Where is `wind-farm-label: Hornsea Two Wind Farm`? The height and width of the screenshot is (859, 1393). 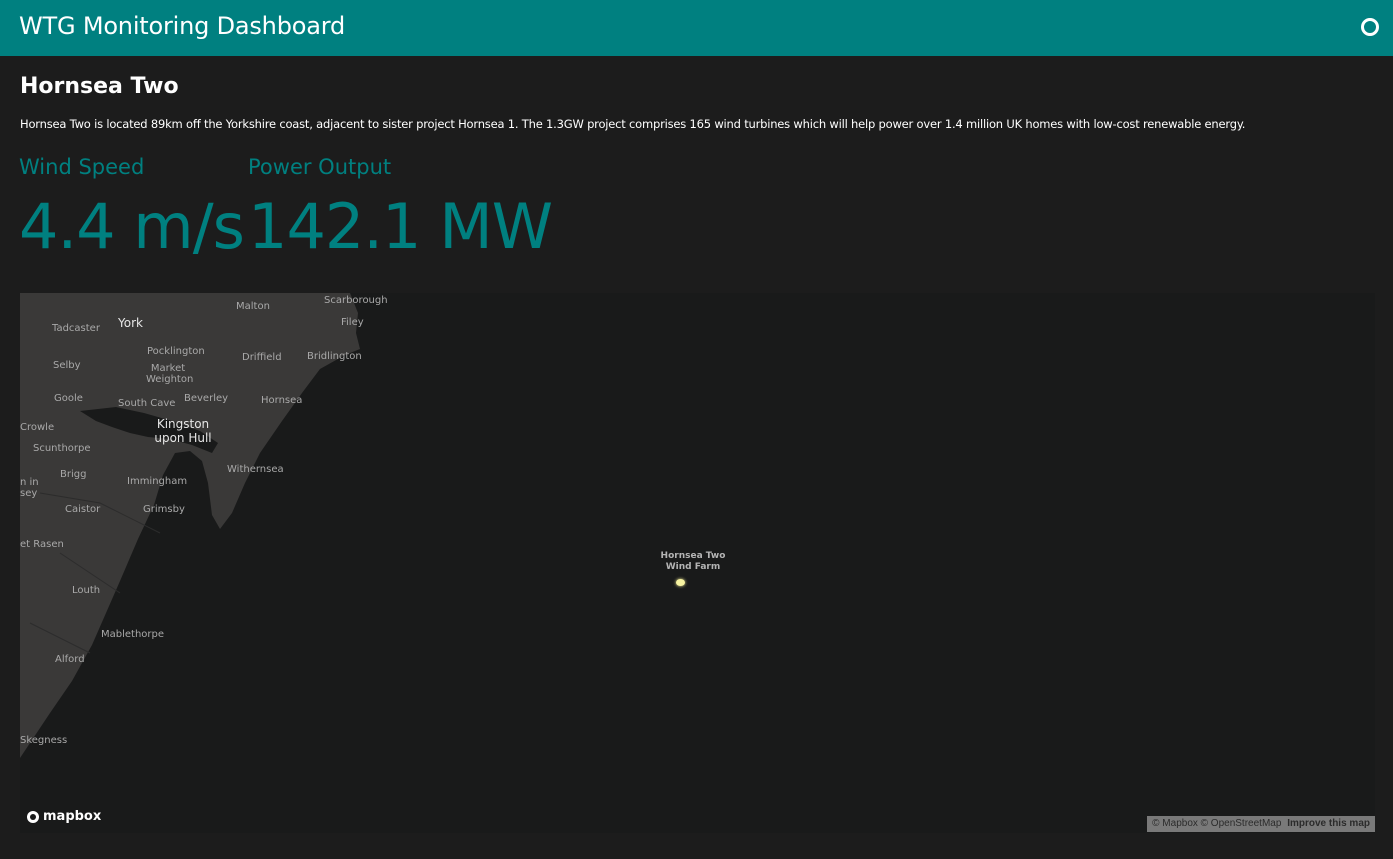
wind-farm-label: Hornsea Two Wind Farm is located at coordinates (693, 561).